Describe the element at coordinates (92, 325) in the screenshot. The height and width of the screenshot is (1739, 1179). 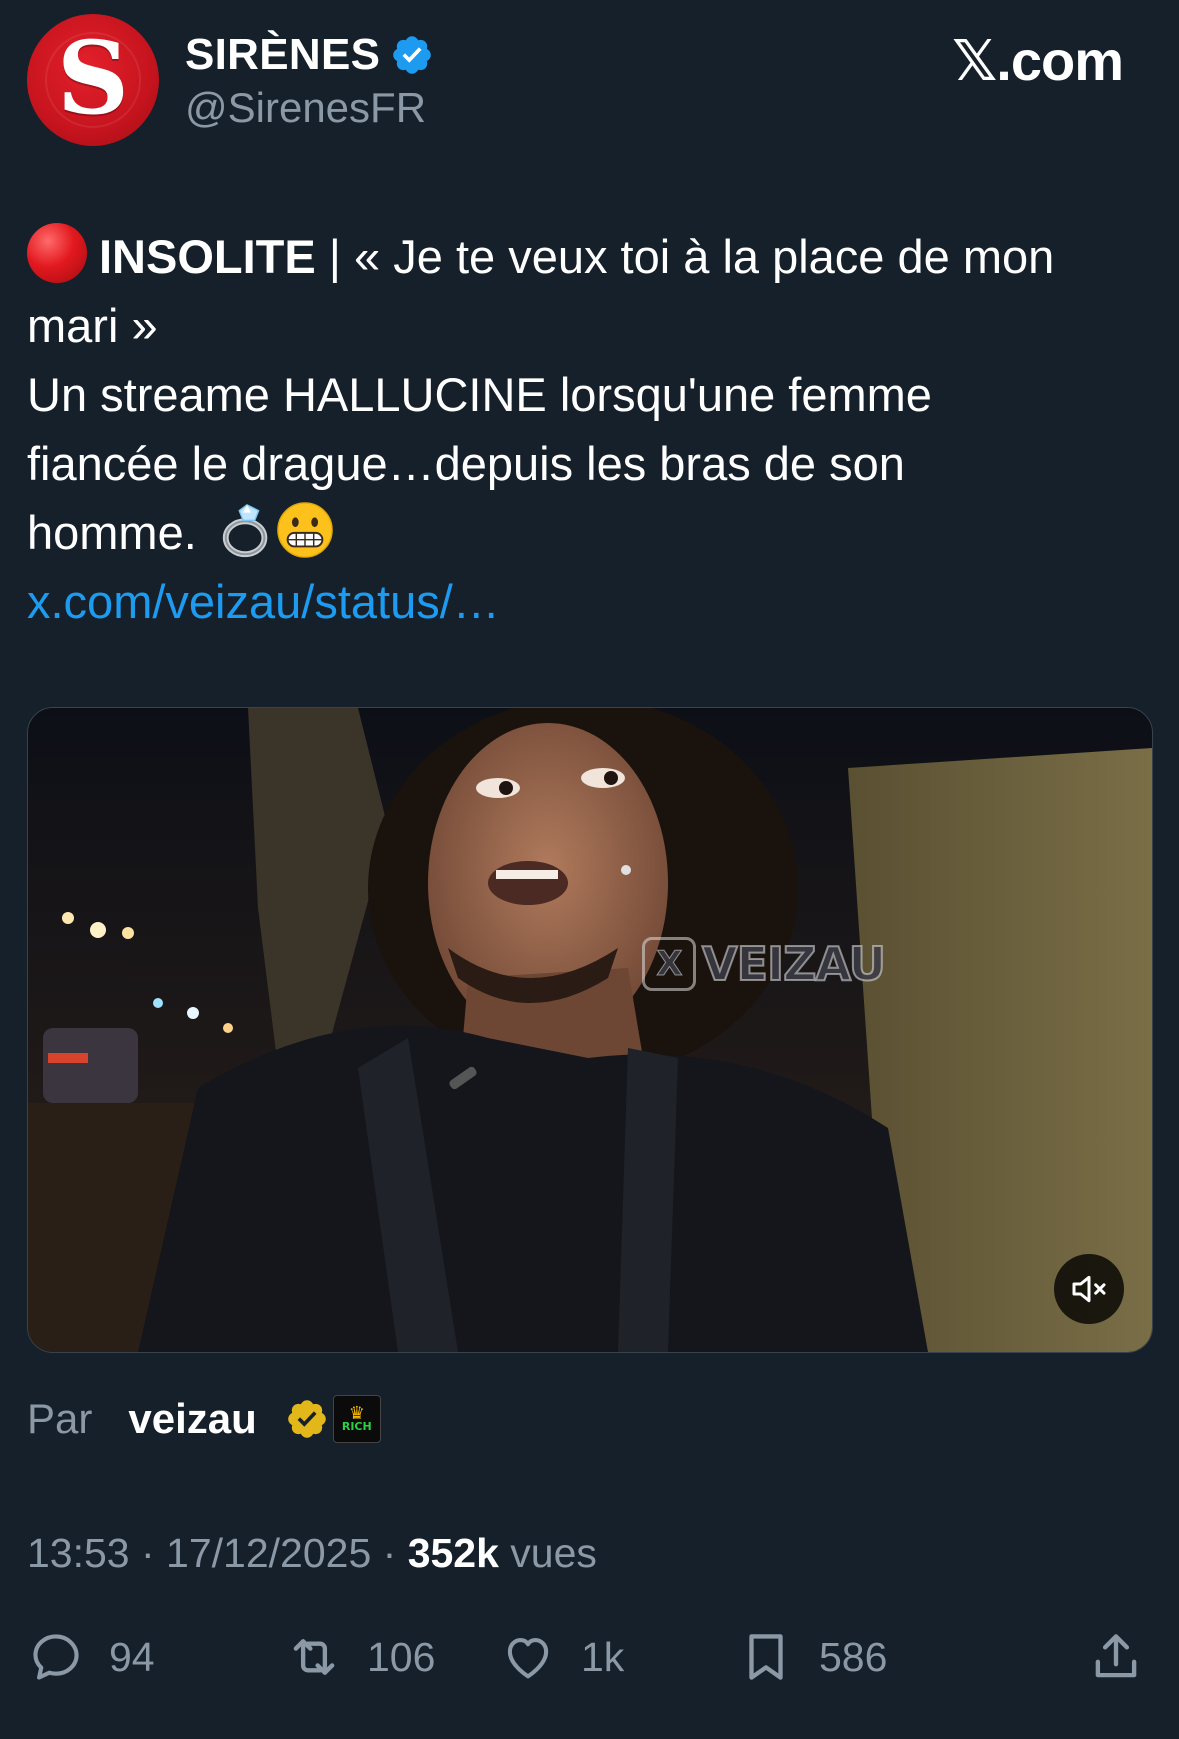
I see `tweet-line-2: mari »` at that location.